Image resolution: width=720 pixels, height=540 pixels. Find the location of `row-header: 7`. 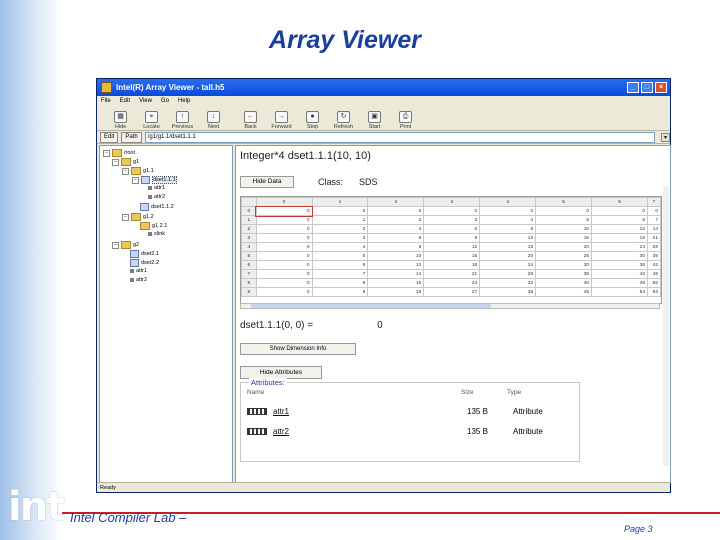

row-header: 7 is located at coordinates (249, 274).